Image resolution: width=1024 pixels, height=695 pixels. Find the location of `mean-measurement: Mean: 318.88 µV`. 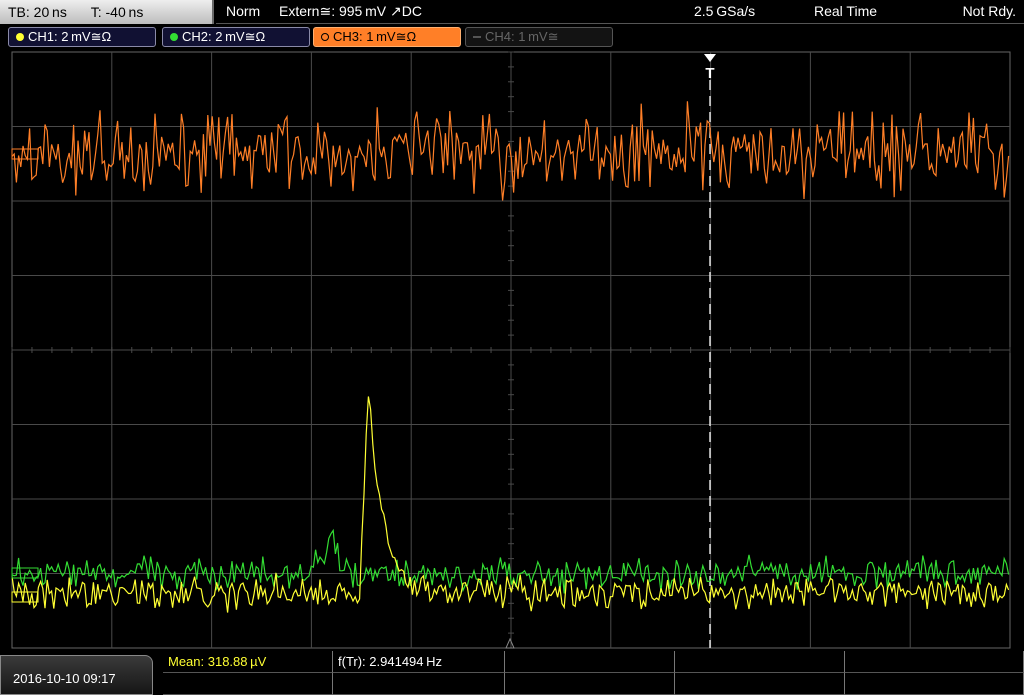

mean-measurement: Mean: 318.88 µV is located at coordinates (248, 662).